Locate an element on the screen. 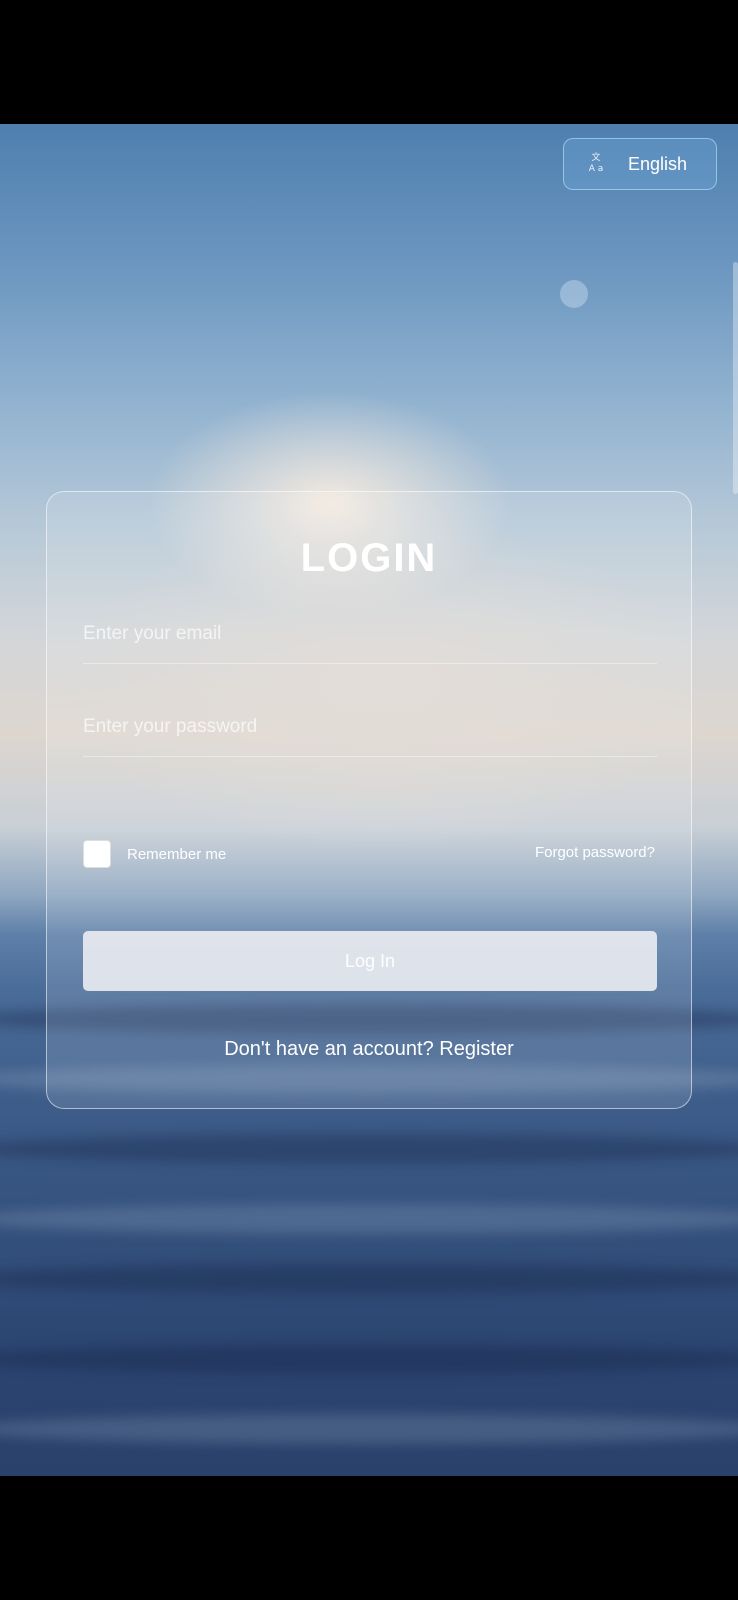 The image size is (738, 1600). edge-panel-handle is located at coordinates (735, 378).